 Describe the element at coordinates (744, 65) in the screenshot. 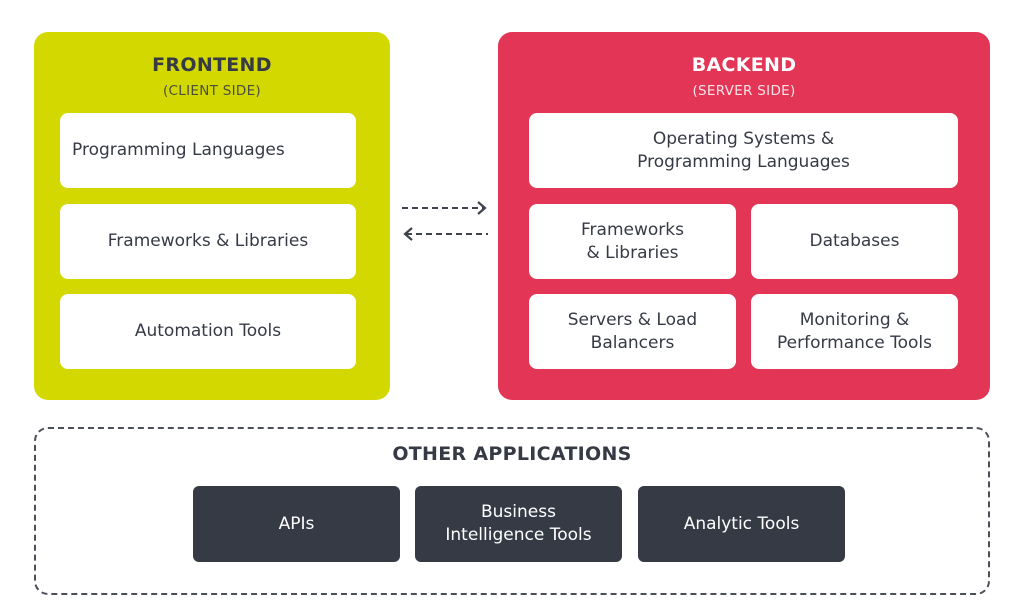

I see `backend-title: BACKEND` at that location.